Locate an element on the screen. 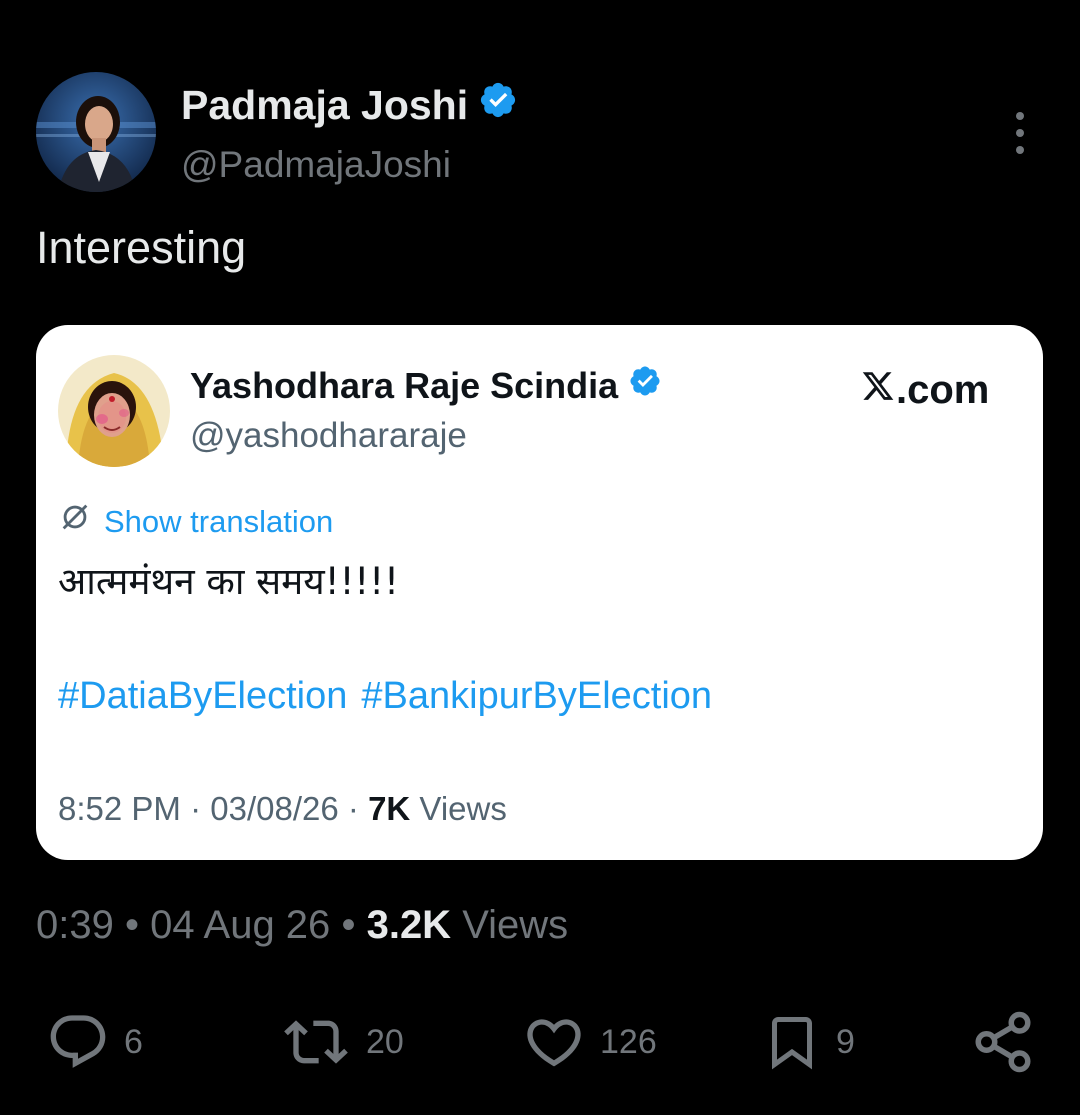  tweet-views-label: Views is located at coordinates (515, 925).